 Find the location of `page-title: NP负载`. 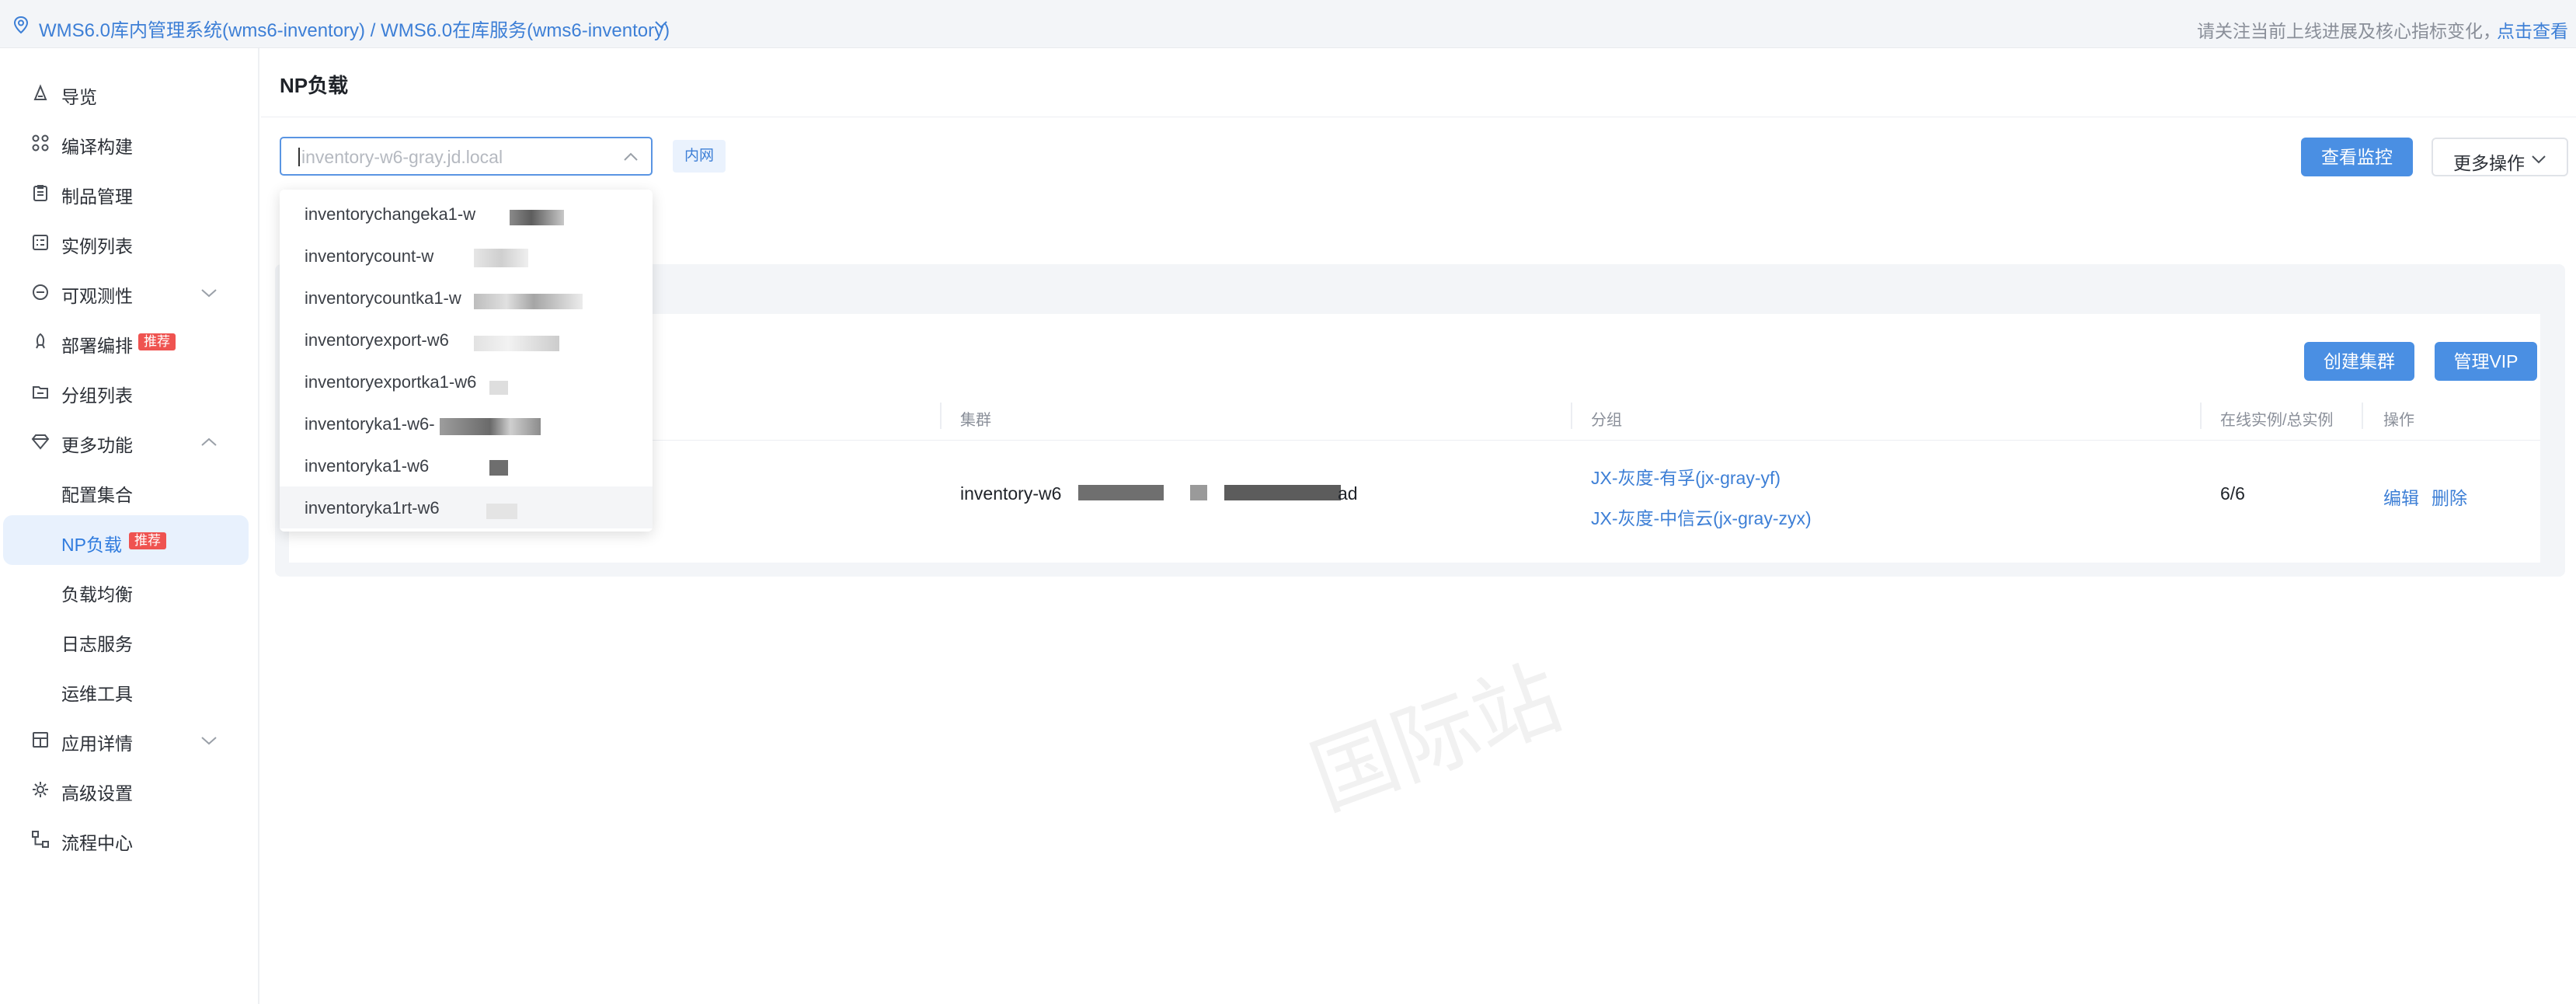

page-title: NP负载 is located at coordinates (314, 85).